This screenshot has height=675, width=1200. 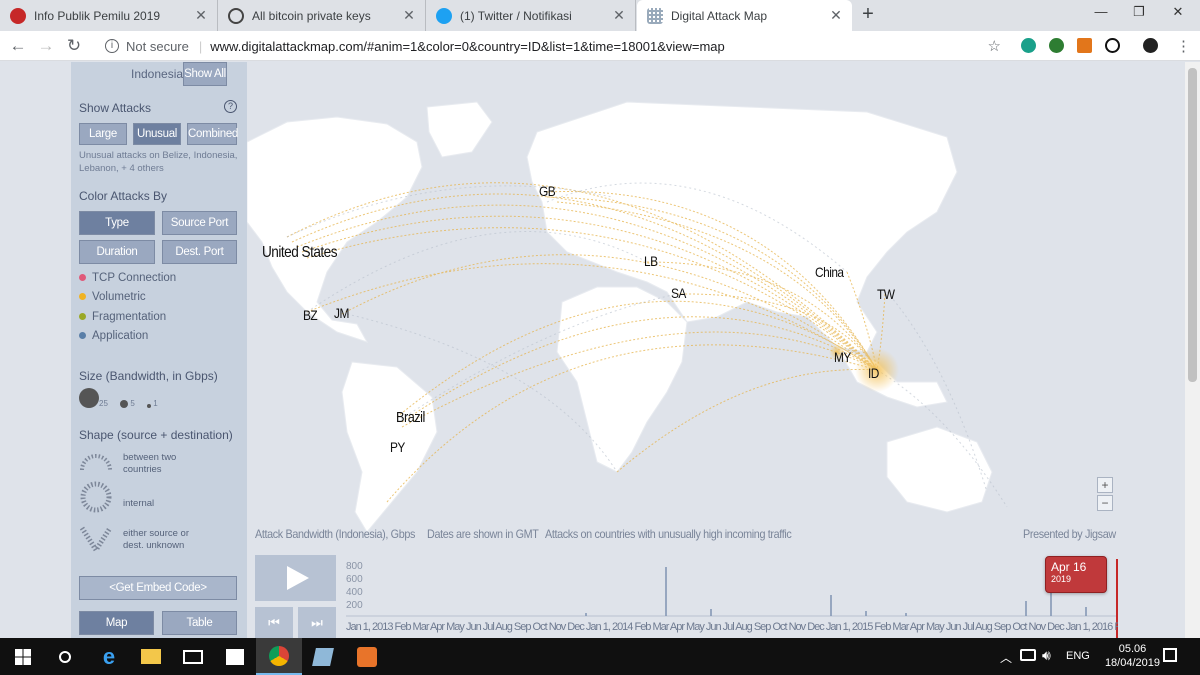 What do you see at coordinates (868, 14) in the screenshot?
I see `new-tab-button: +` at bounding box center [868, 14].